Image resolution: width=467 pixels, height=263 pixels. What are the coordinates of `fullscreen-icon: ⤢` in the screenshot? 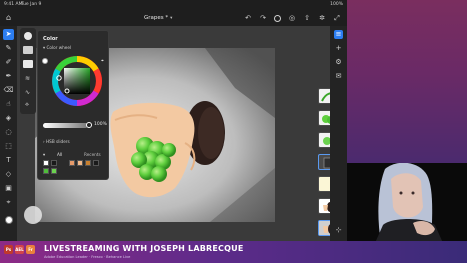 It's located at (337, 18).